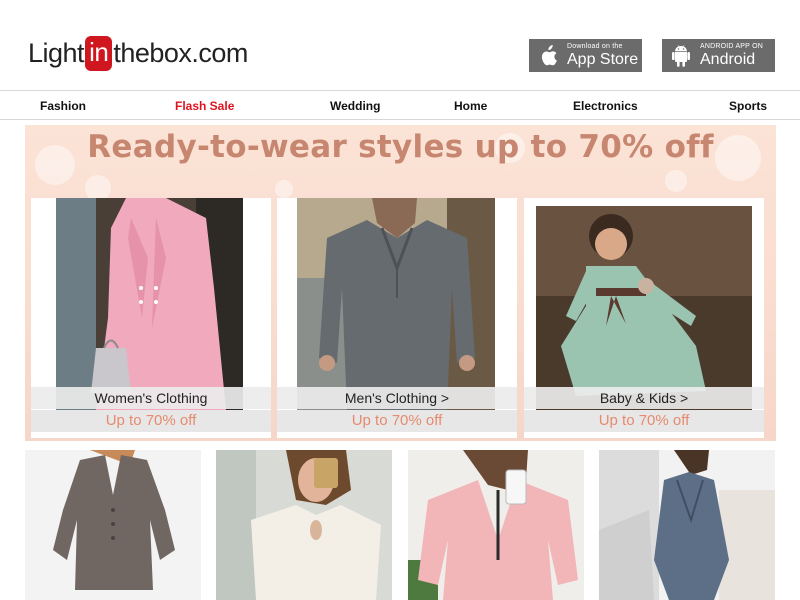  What do you see at coordinates (63, 106) in the screenshot?
I see `nav-fashion: Fashion` at bounding box center [63, 106].